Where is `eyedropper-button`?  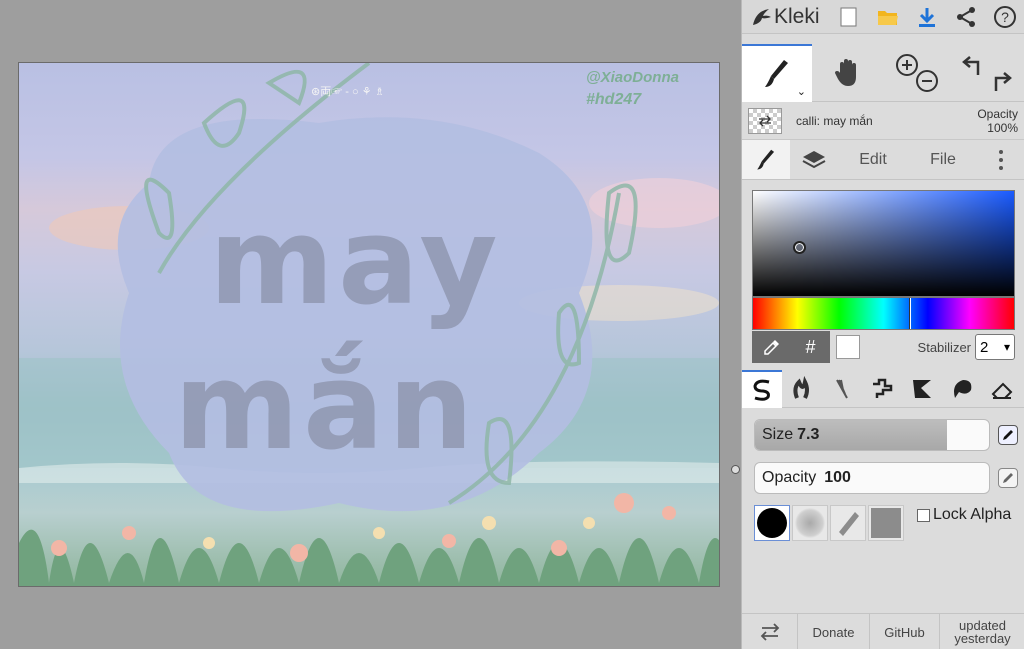 eyedropper-button is located at coordinates (771, 347).